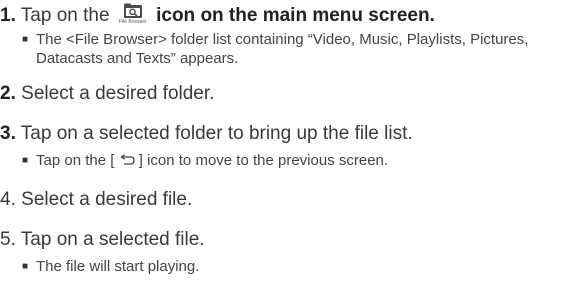  What do you see at coordinates (127, 158) in the screenshot?
I see `back-arrow-icon` at bounding box center [127, 158].